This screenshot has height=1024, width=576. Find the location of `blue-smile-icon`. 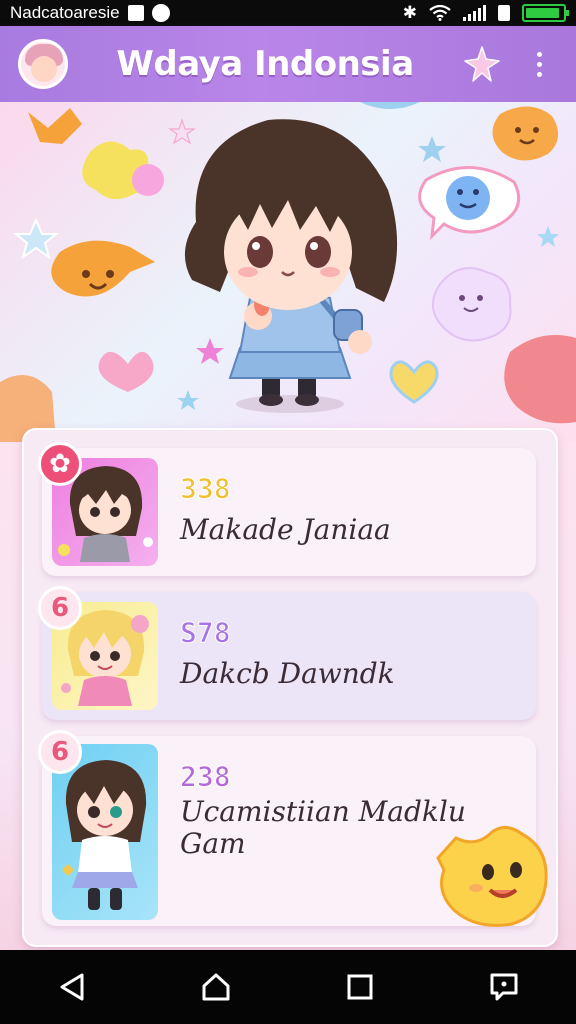

blue-smile-icon is located at coordinates (468, 198).